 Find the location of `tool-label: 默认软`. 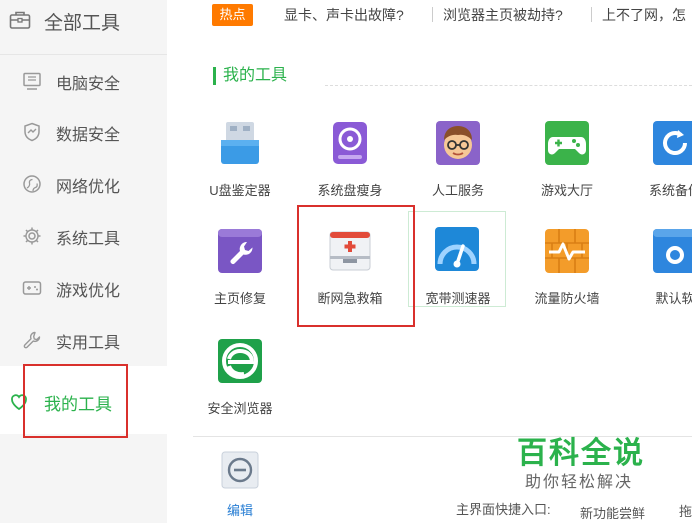

tool-label: 默认软 is located at coordinates (673, 298).